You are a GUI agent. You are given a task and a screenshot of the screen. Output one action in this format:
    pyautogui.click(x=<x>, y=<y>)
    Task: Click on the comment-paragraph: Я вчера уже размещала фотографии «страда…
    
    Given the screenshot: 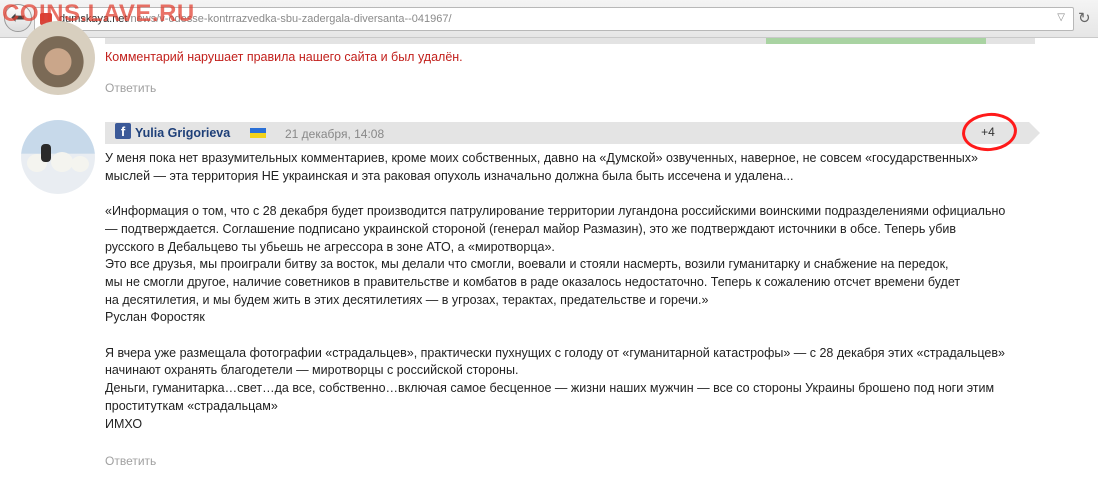 What is the action you would take?
    pyautogui.click(x=555, y=388)
    